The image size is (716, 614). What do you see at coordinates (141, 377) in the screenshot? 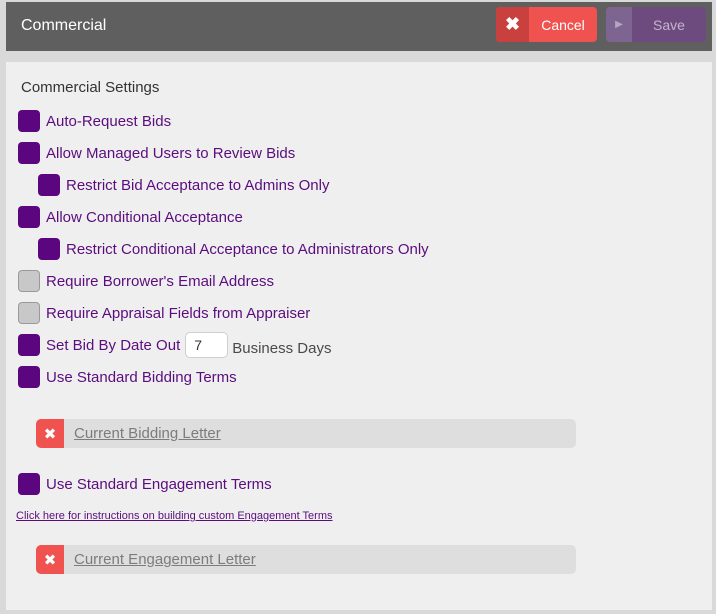
I see `option-label: Use Standard Bidding Terms` at bounding box center [141, 377].